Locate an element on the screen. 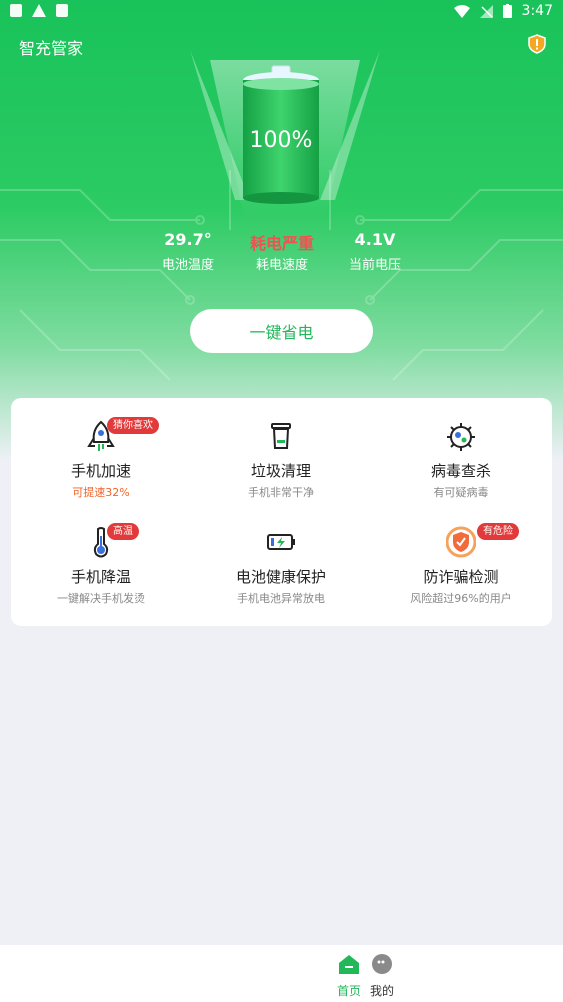 This screenshot has width=563, height=1002. tab-home: 首页 is located at coordinates (349, 976).